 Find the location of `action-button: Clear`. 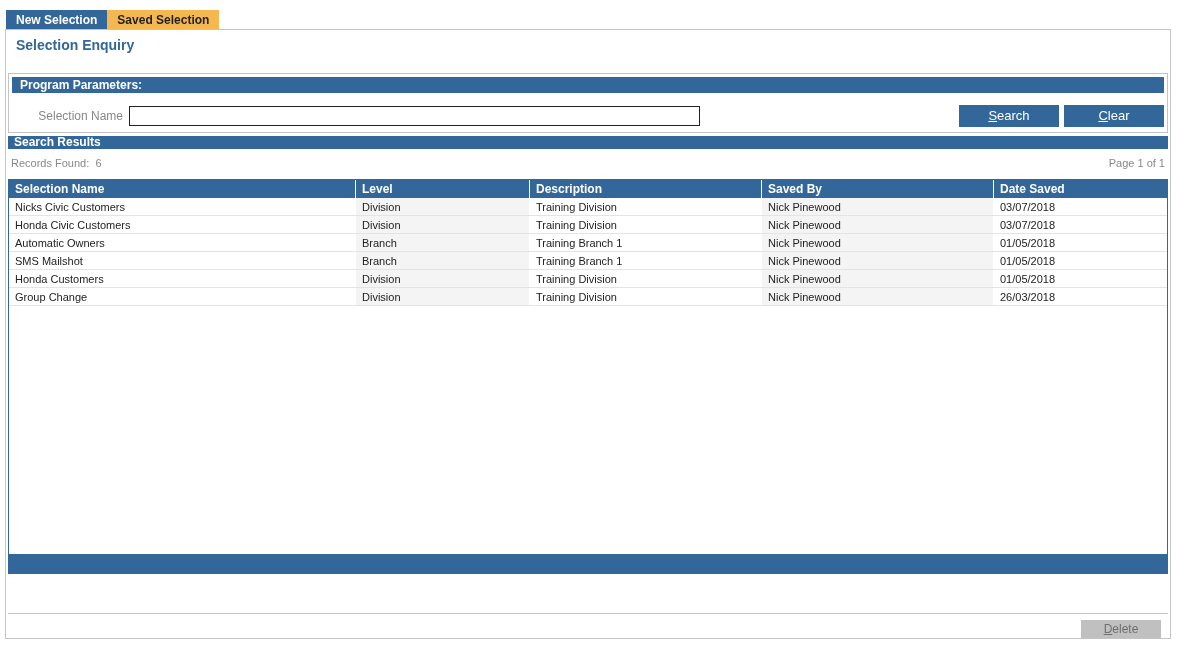

action-button: Clear is located at coordinates (1114, 116).